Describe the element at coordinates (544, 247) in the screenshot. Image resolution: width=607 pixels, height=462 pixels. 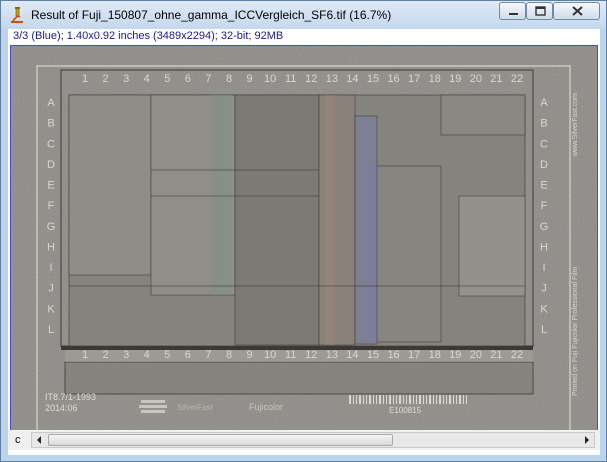
I see `row-label-right: H` at that location.